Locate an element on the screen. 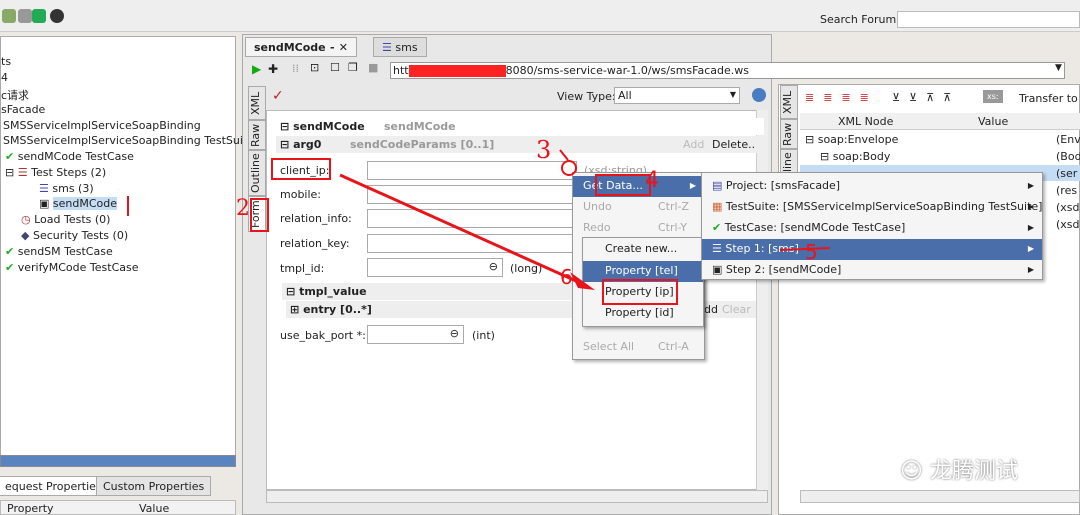 The image size is (1080, 515). xpath-toolbar-icons: ≣≣≣≣ is located at coordinates (841, 97).